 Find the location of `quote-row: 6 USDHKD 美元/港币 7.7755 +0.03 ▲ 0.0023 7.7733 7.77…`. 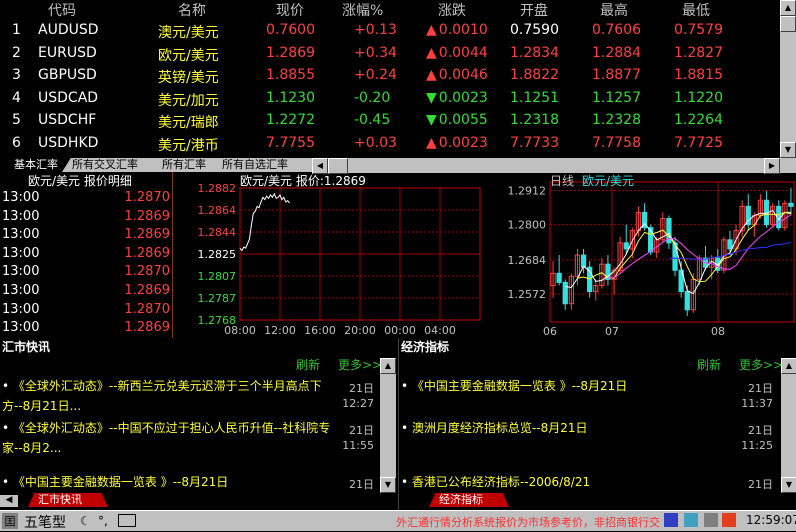

quote-row: 6 USDHKD 美元/港币 7.7755 +0.03 ▲ 0.0023 7.7733 7.77… is located at coordinates (398, 144).